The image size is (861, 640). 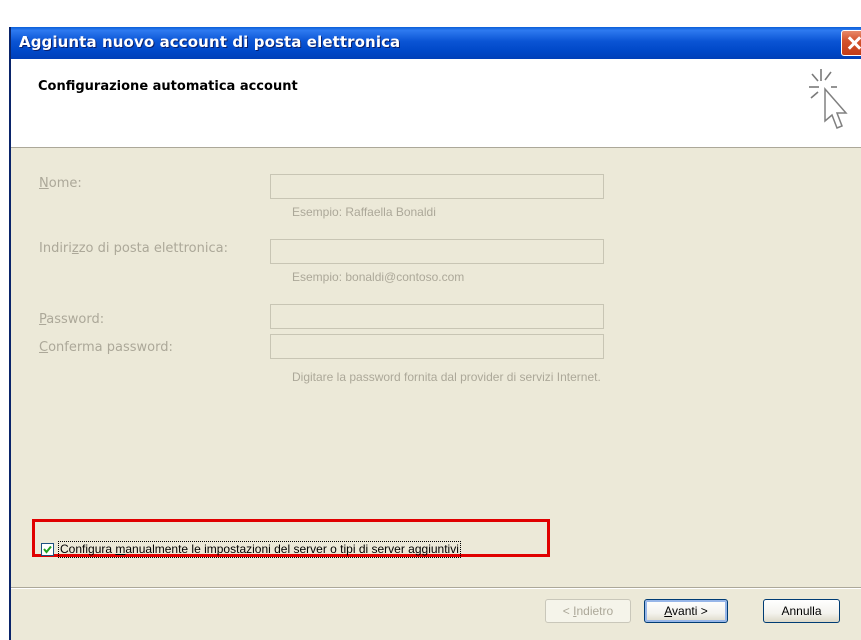 What do you see at coordinates (437, 316) in the screenshot?
I see `password-field` at bounding box center [437, 316].